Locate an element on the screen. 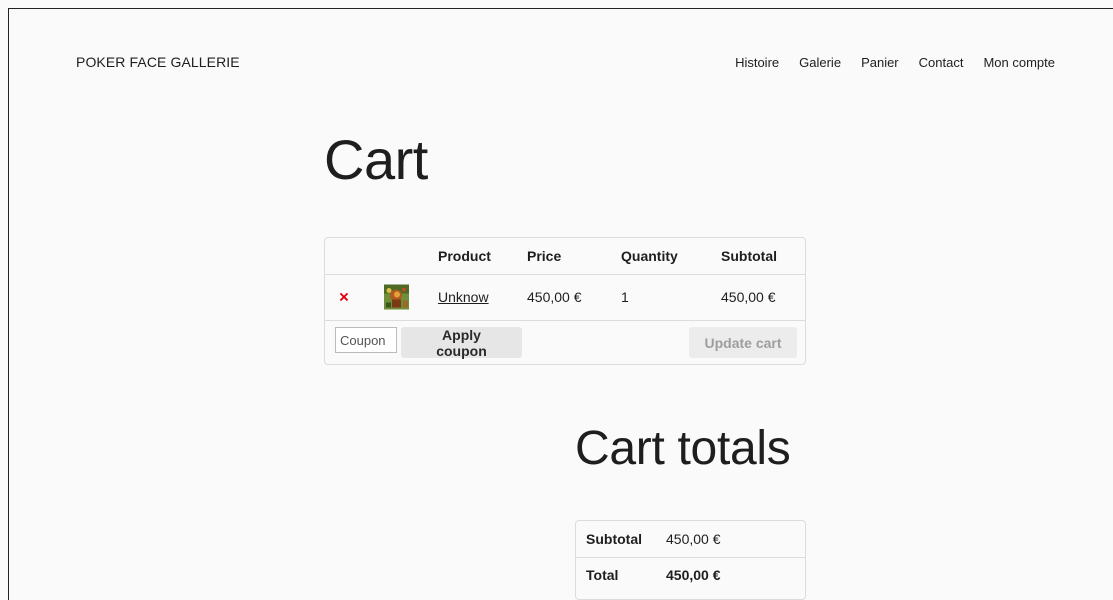 This screenshot has width=1113, height=600. totals-total-row: Total 450,00 € is located at coordinates (690, 575).